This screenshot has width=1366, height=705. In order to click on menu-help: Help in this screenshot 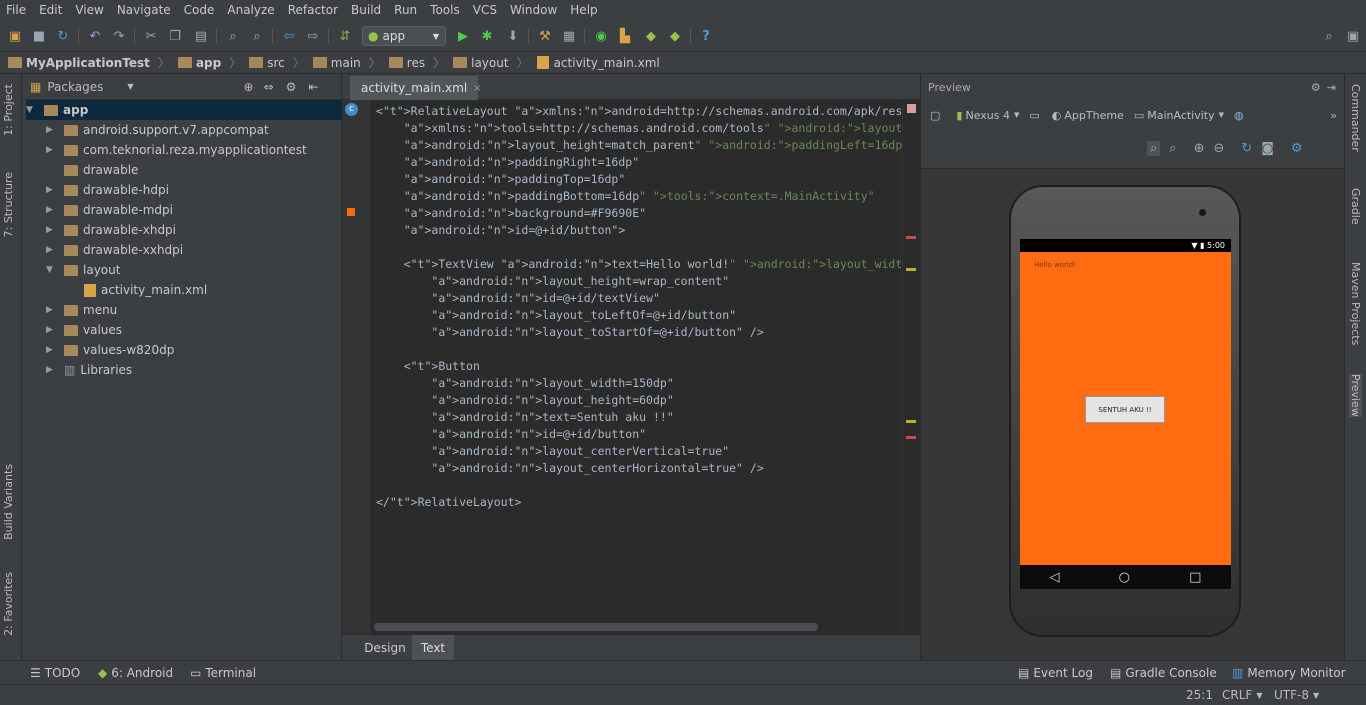, I will do `click(583, 10)`.